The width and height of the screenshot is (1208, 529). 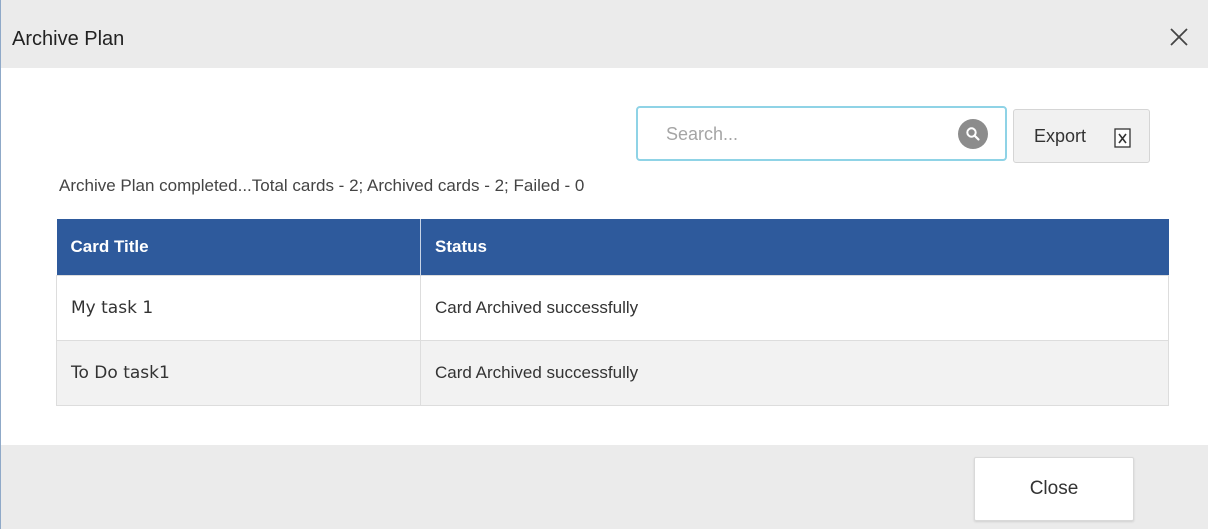 What do you see at coordinates (1123, 140) in the screenshot?
I see `excel-icon` at bounding box center [1123, 140].